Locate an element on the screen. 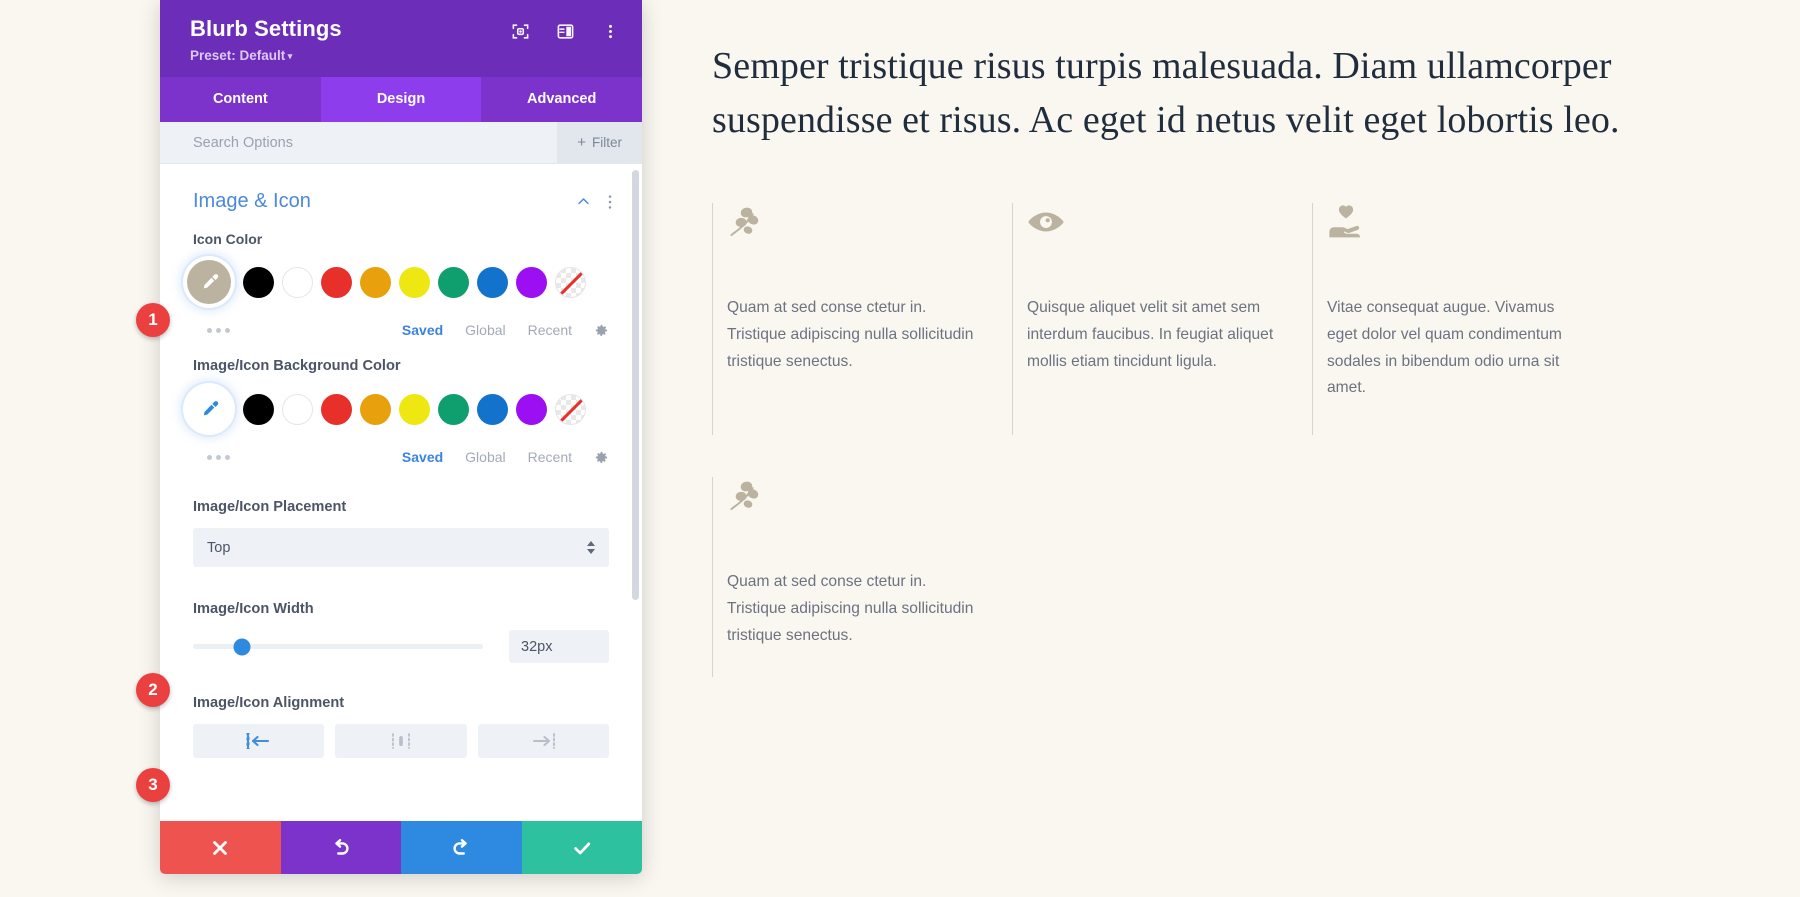 Image resolution: width=1800 pixels, height=897 pixels. placement-select: Top is located at coordinates (401, 548).